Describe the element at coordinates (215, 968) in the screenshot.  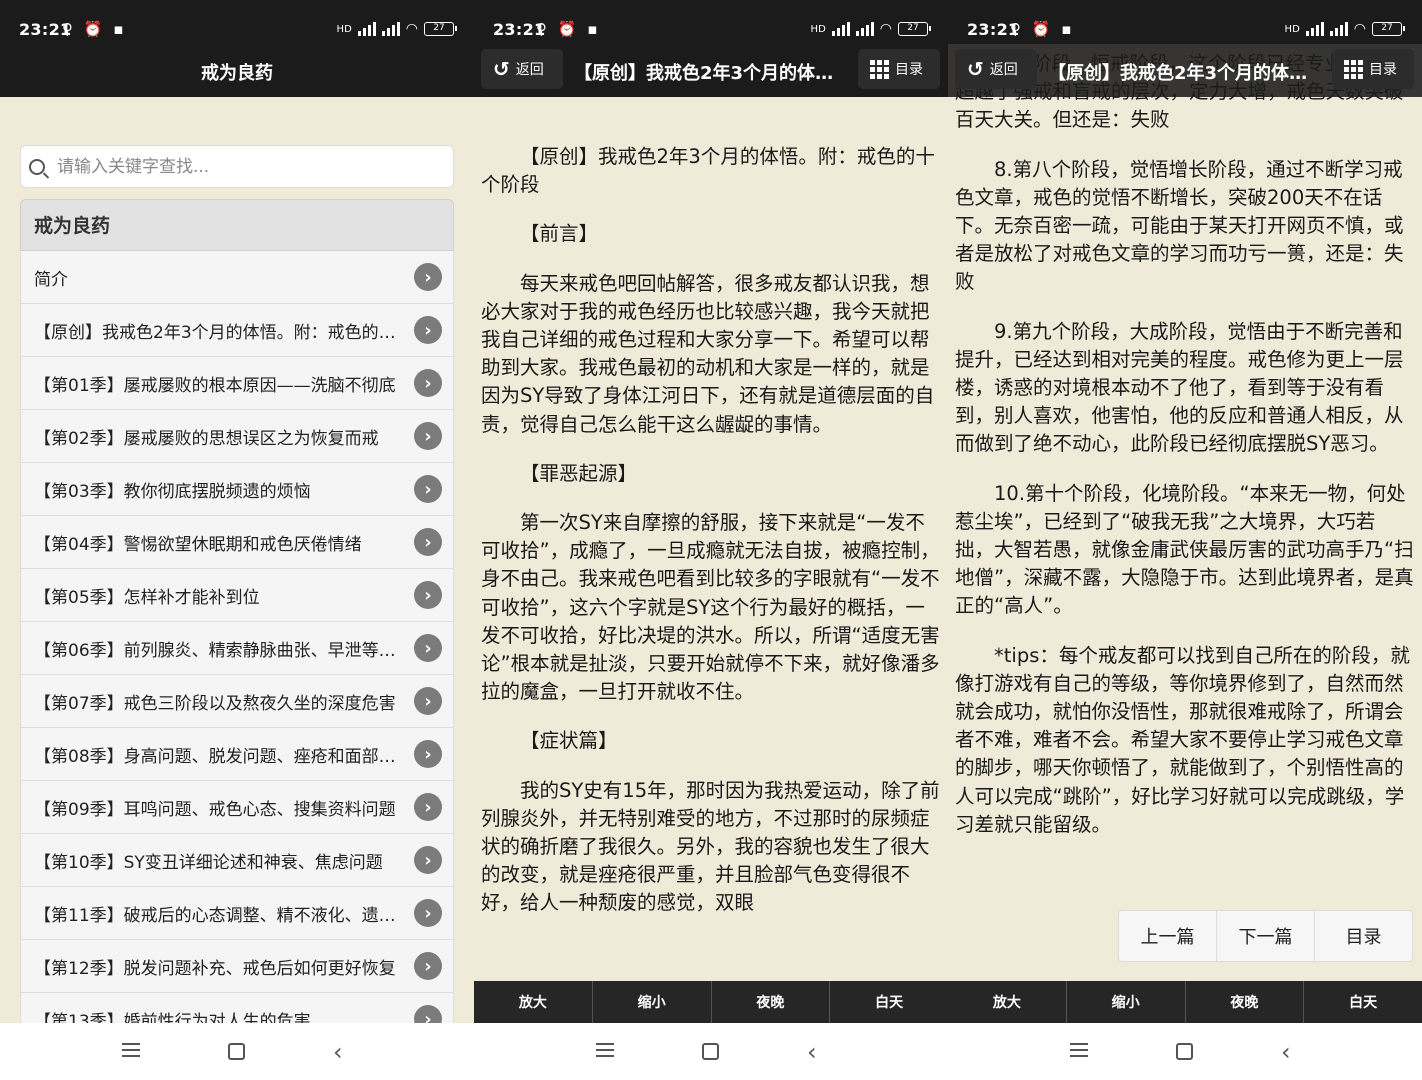
I see `list-item-label: 【第12季】脱发问题补充、戒色后如何更好恢复` at that location.